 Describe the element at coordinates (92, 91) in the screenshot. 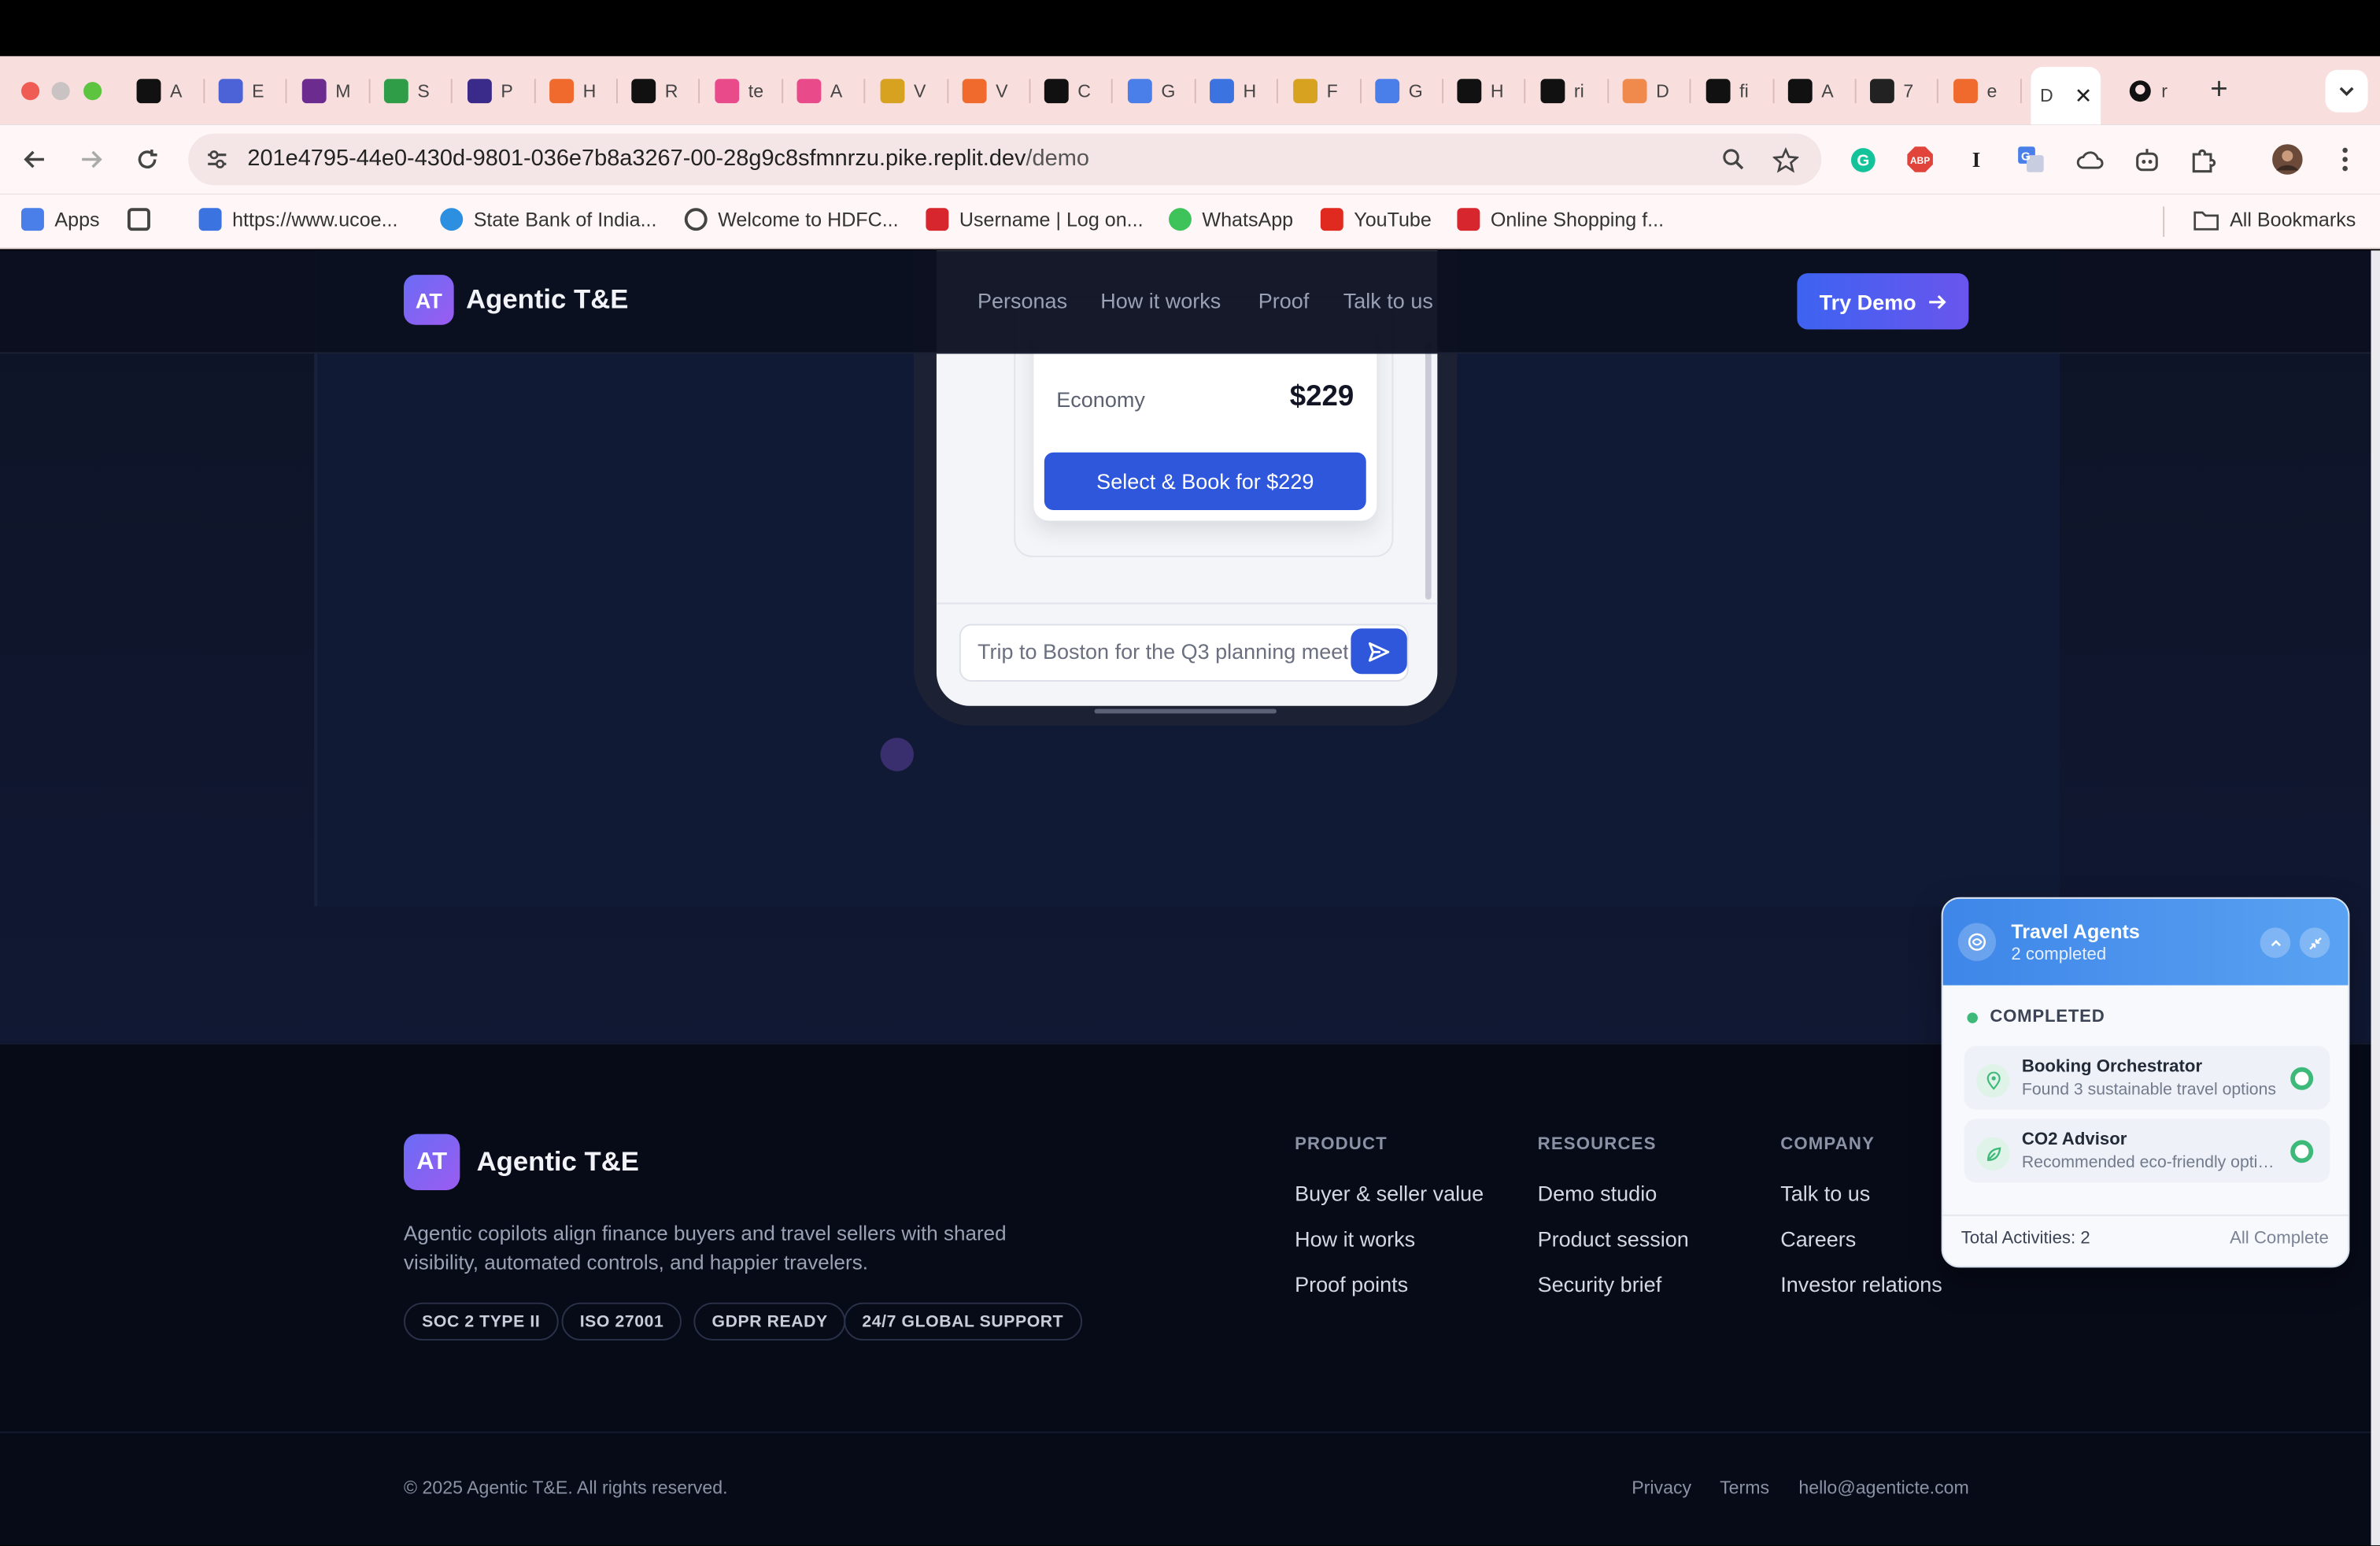

I see `zoom-window-button` at that location.